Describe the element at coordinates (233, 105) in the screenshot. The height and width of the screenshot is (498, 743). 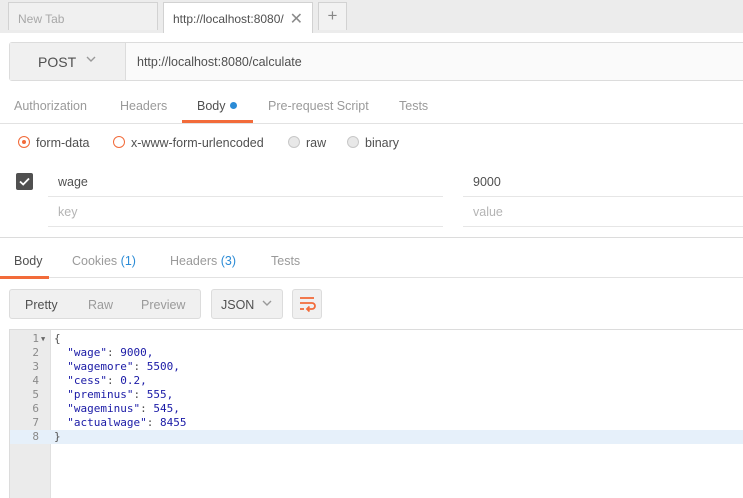
I see `modified-dot-icon` at that location.